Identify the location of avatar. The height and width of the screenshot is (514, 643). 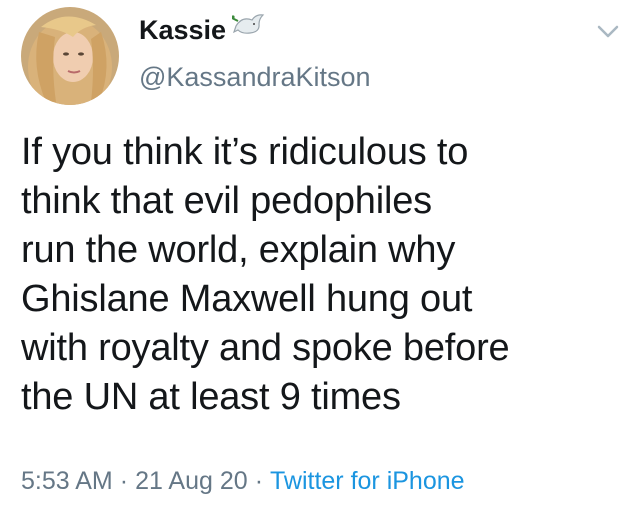
(70, 56).